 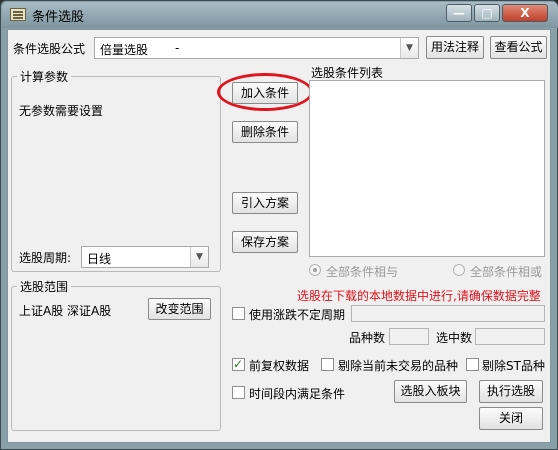 I want to click on formula-select: 倍量选股 - ▼, so click(x=256, y=48).